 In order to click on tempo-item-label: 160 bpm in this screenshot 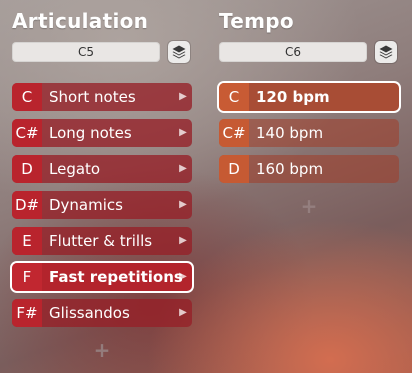, I will do `click(290, 169)`.